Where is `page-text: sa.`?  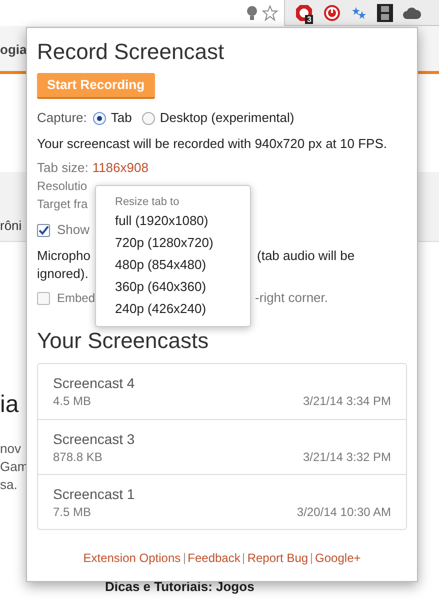 page-text: sa. is located at coordinates (9, 485).